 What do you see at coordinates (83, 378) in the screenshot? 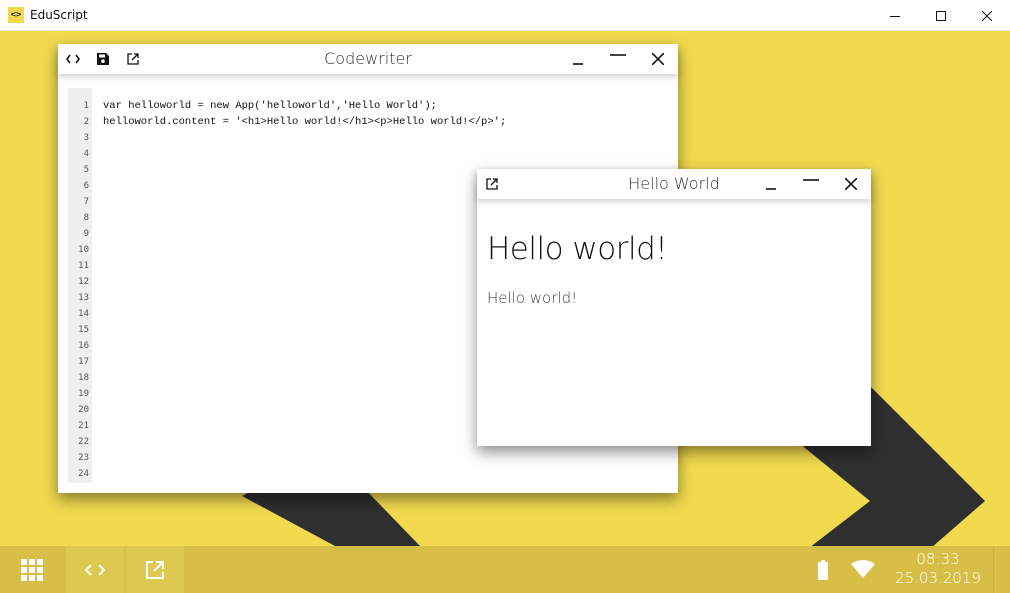
I see `line-number: 18` at bounding box center [83, 378].